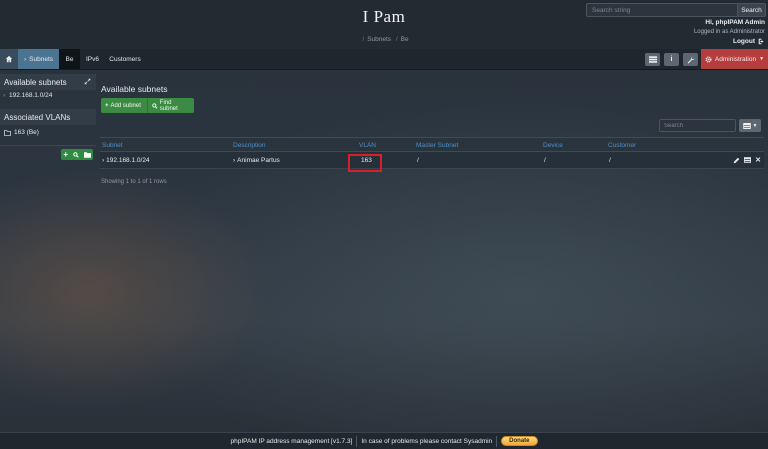 The height and width of the screenshot is (449, 768). Describe the element at coordinates (735, 22) in the screenshot. I see `user-greeting: Hi, phpIPAM Admin` at that location.